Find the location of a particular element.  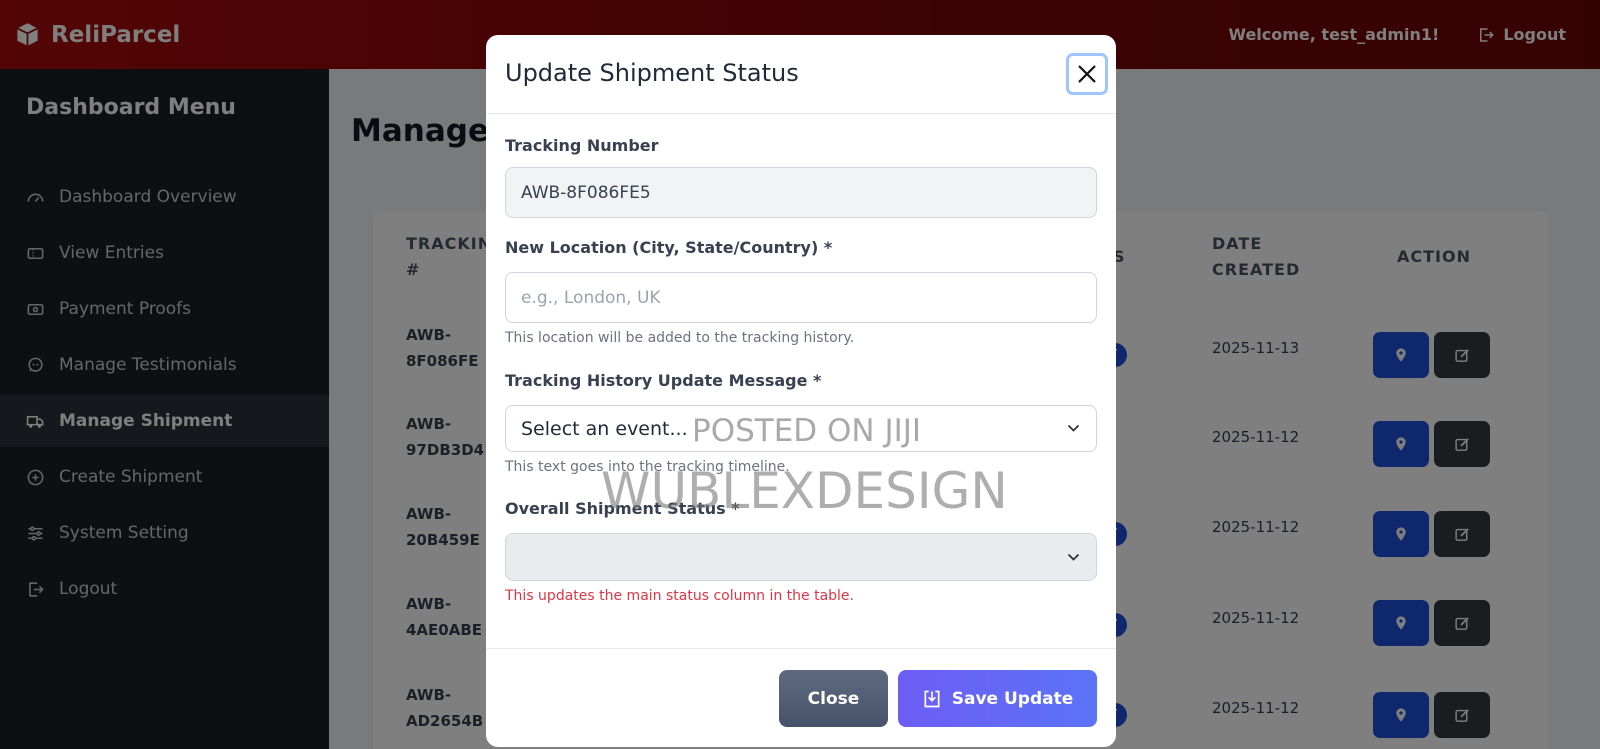

tracking-number-field: AWB-8F086FE5 is located at coordinates (801, 192).